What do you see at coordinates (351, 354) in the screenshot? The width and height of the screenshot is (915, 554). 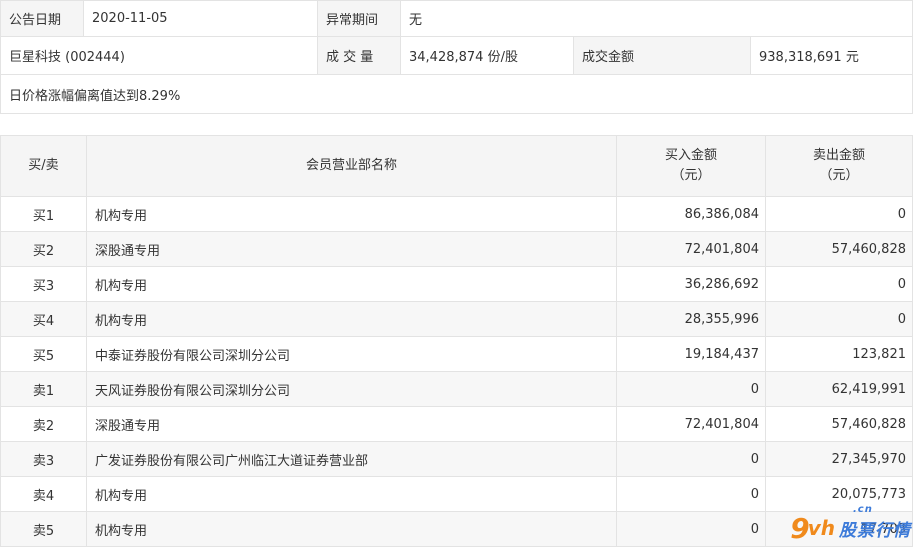 I see `branch-cell: 中泰证券股份有限公司深圳分公司` at bounding box center [351, 354].